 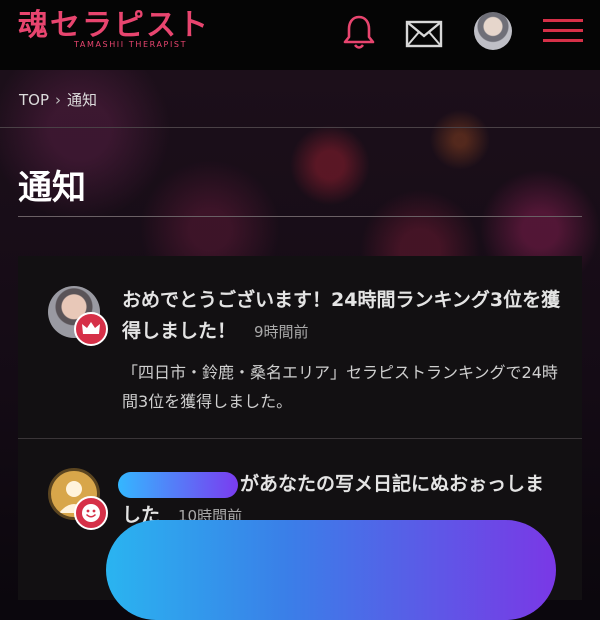 What do you see at coordinates (34, 100) in the screenshot?
I see `breadcrumb-home-link: TOP` at bounding box center [34, 100].